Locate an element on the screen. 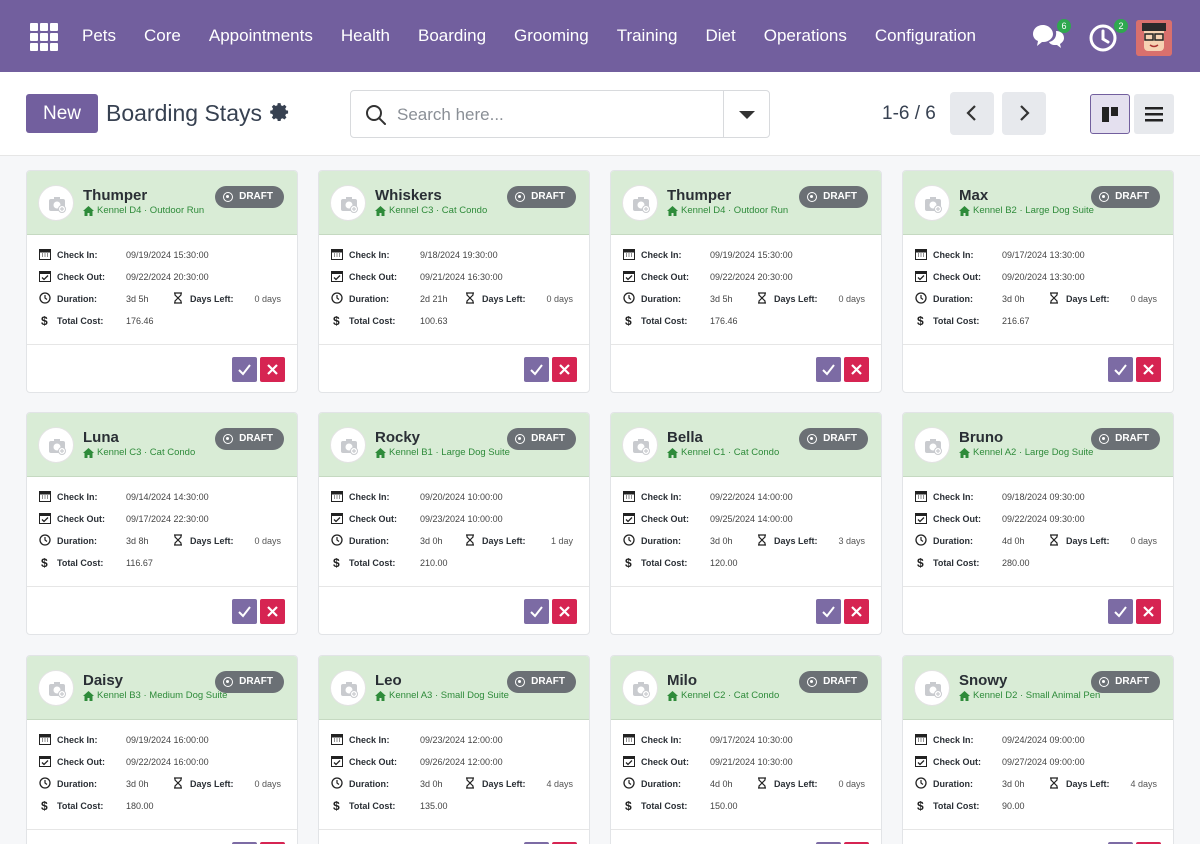 The height and width of the screenshot is (844, 1200). duration-row: Duration: 3d 0h Days Left: 0 days is located at coordinates (1038, 298).